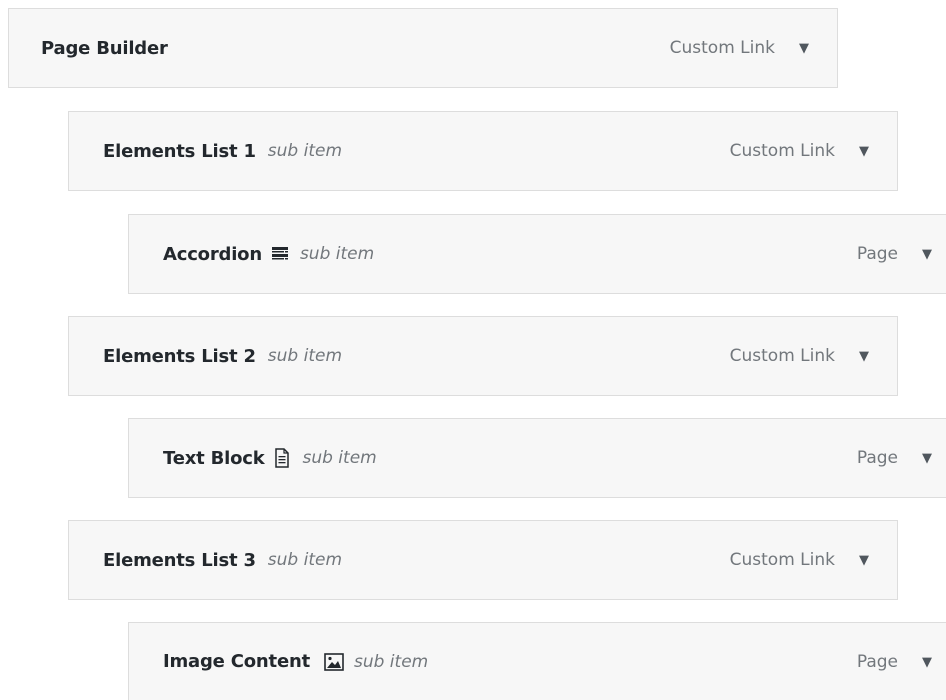 The width and height of the screenshot is (946, 700). Describe the element at coordinates (214, 458) in the screenshot. I see `menu-item-title: Text Block` at that location.